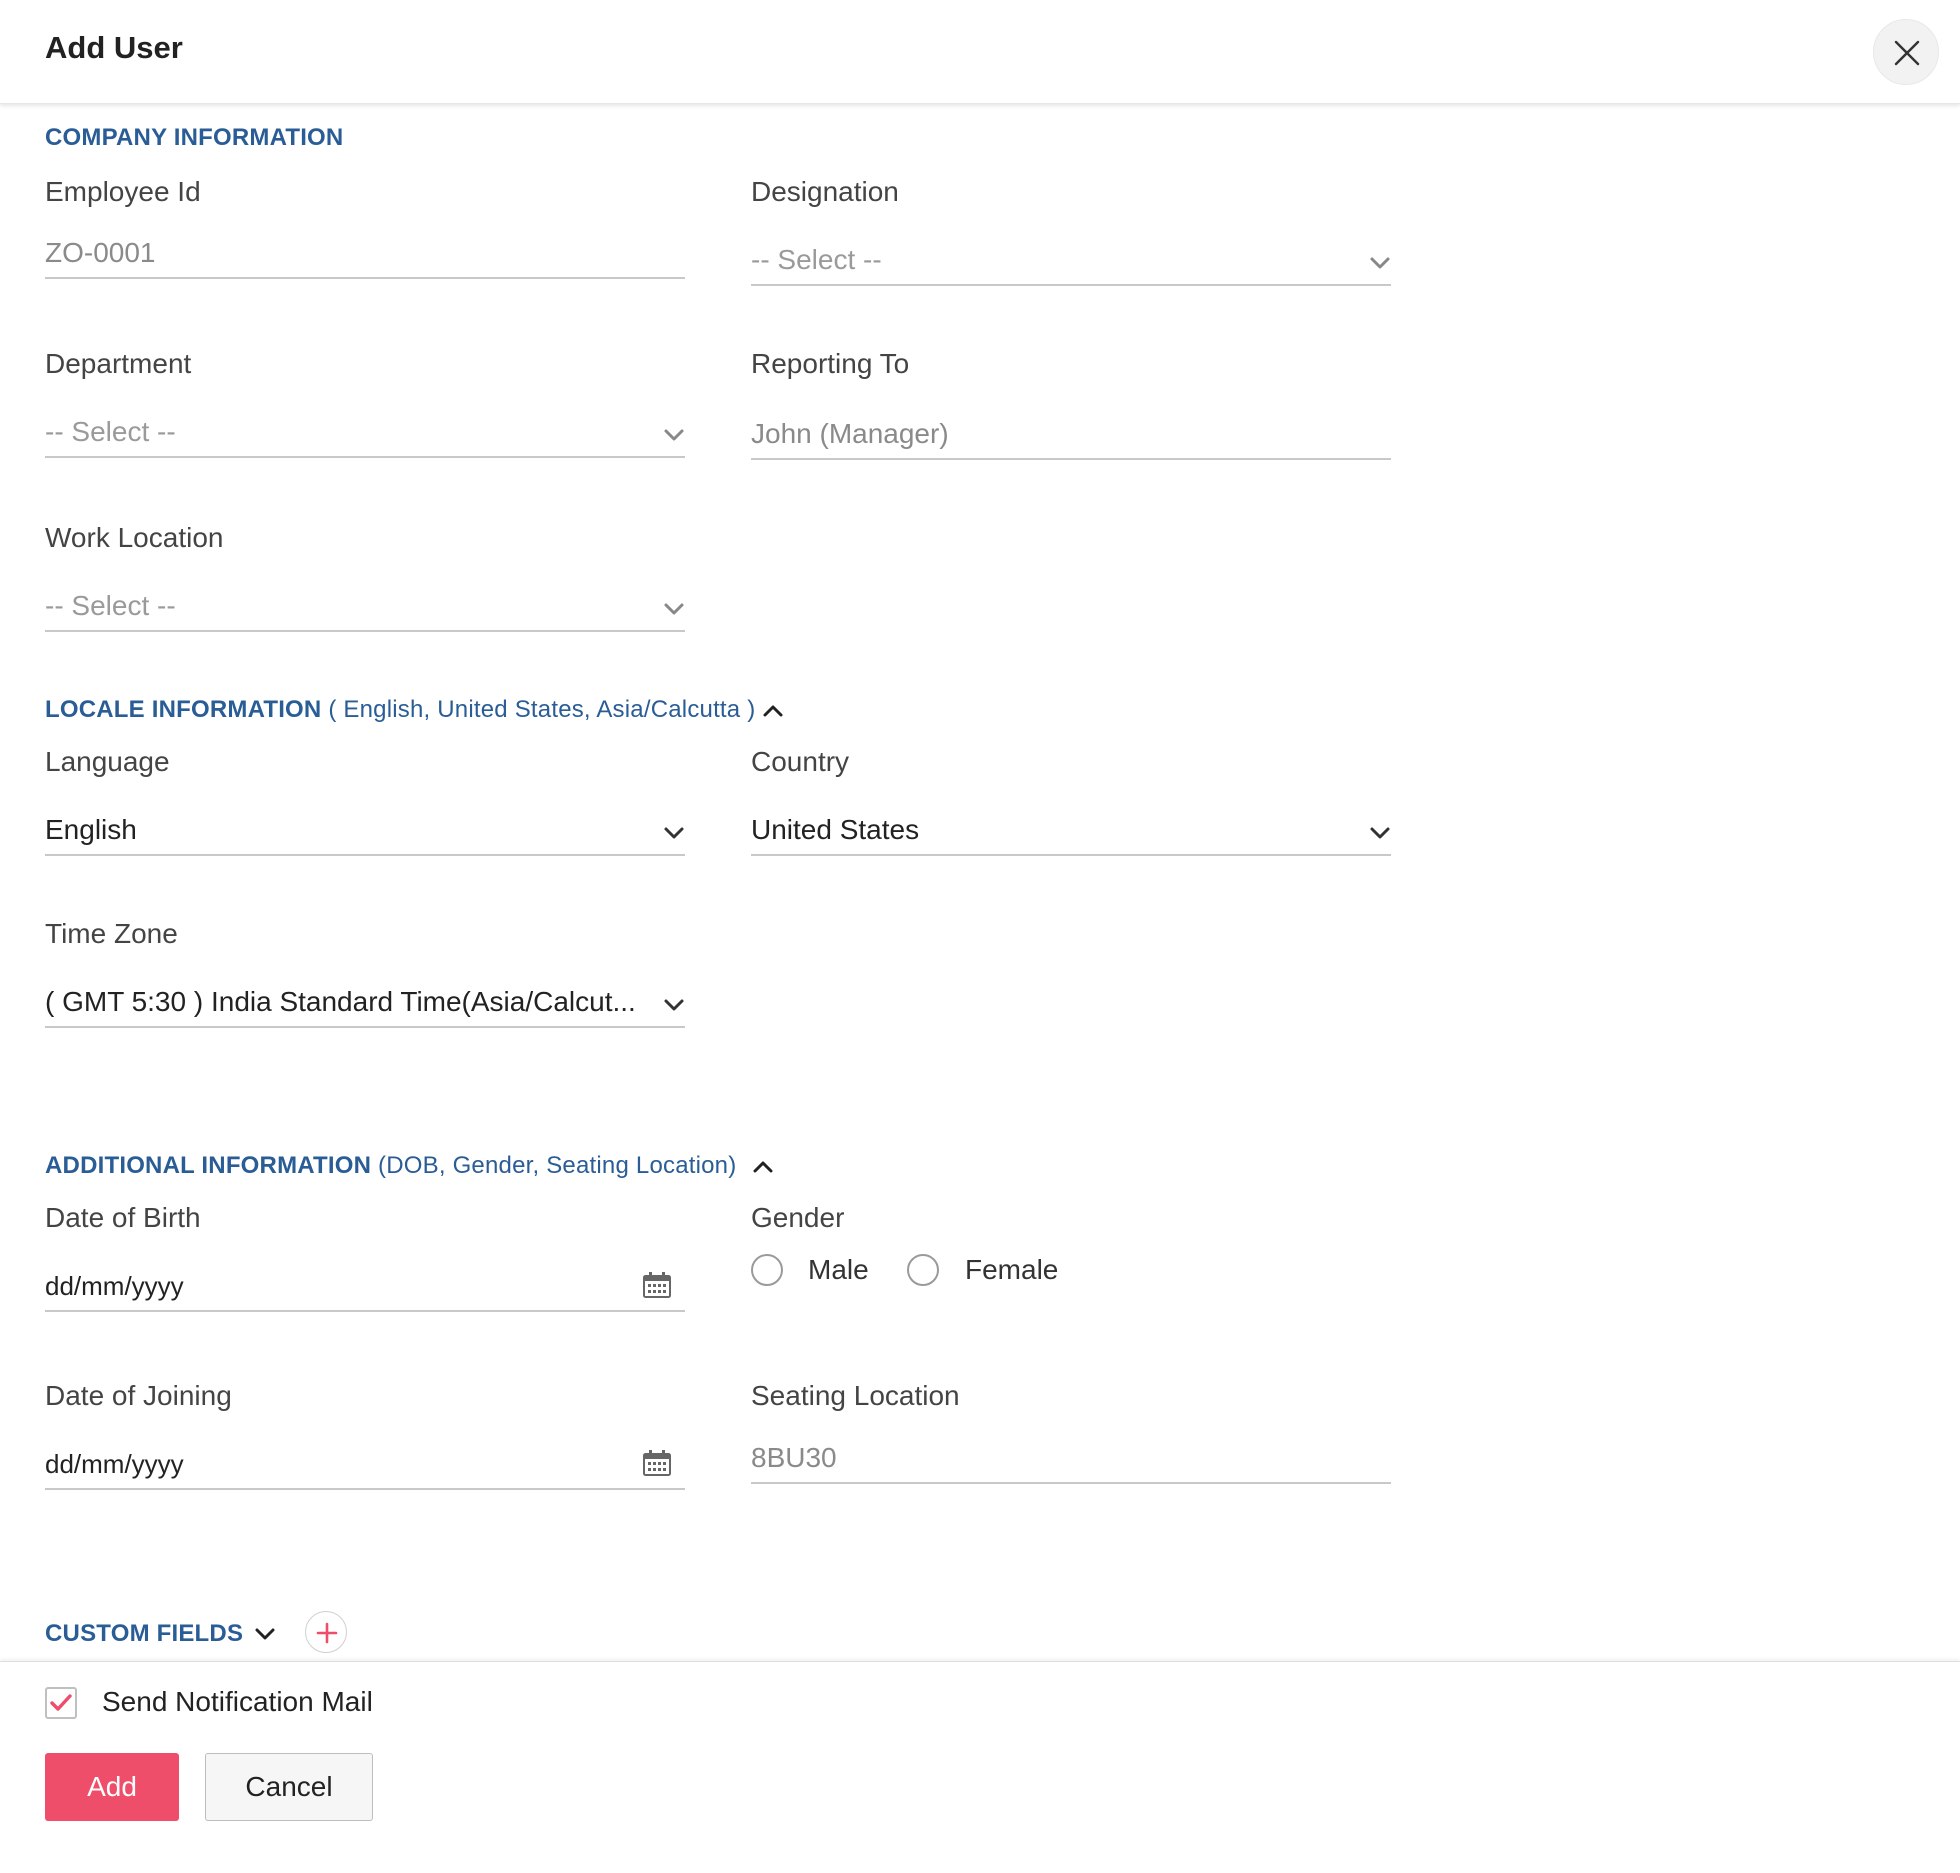 This screenshot has height=1873, width=1960. What do you see at coordinates (835, 829) in the screenshot?
I see `country-value: United States` at bounding box center [835, 829].